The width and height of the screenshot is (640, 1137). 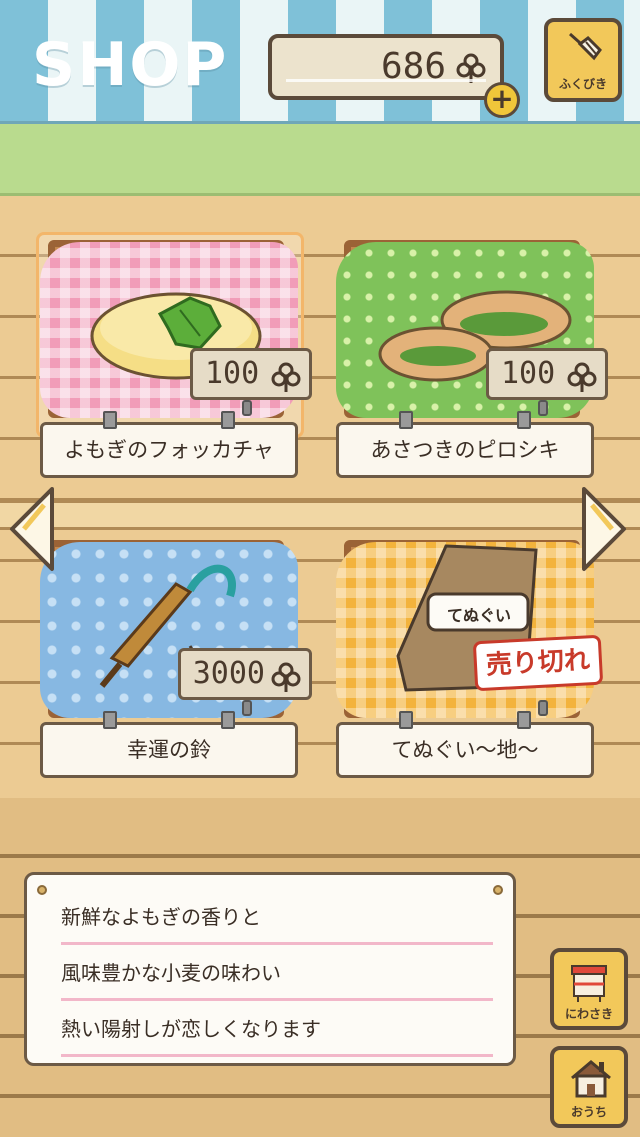 I want to click on lottery-bell-icon, so click(x=585, y=46).